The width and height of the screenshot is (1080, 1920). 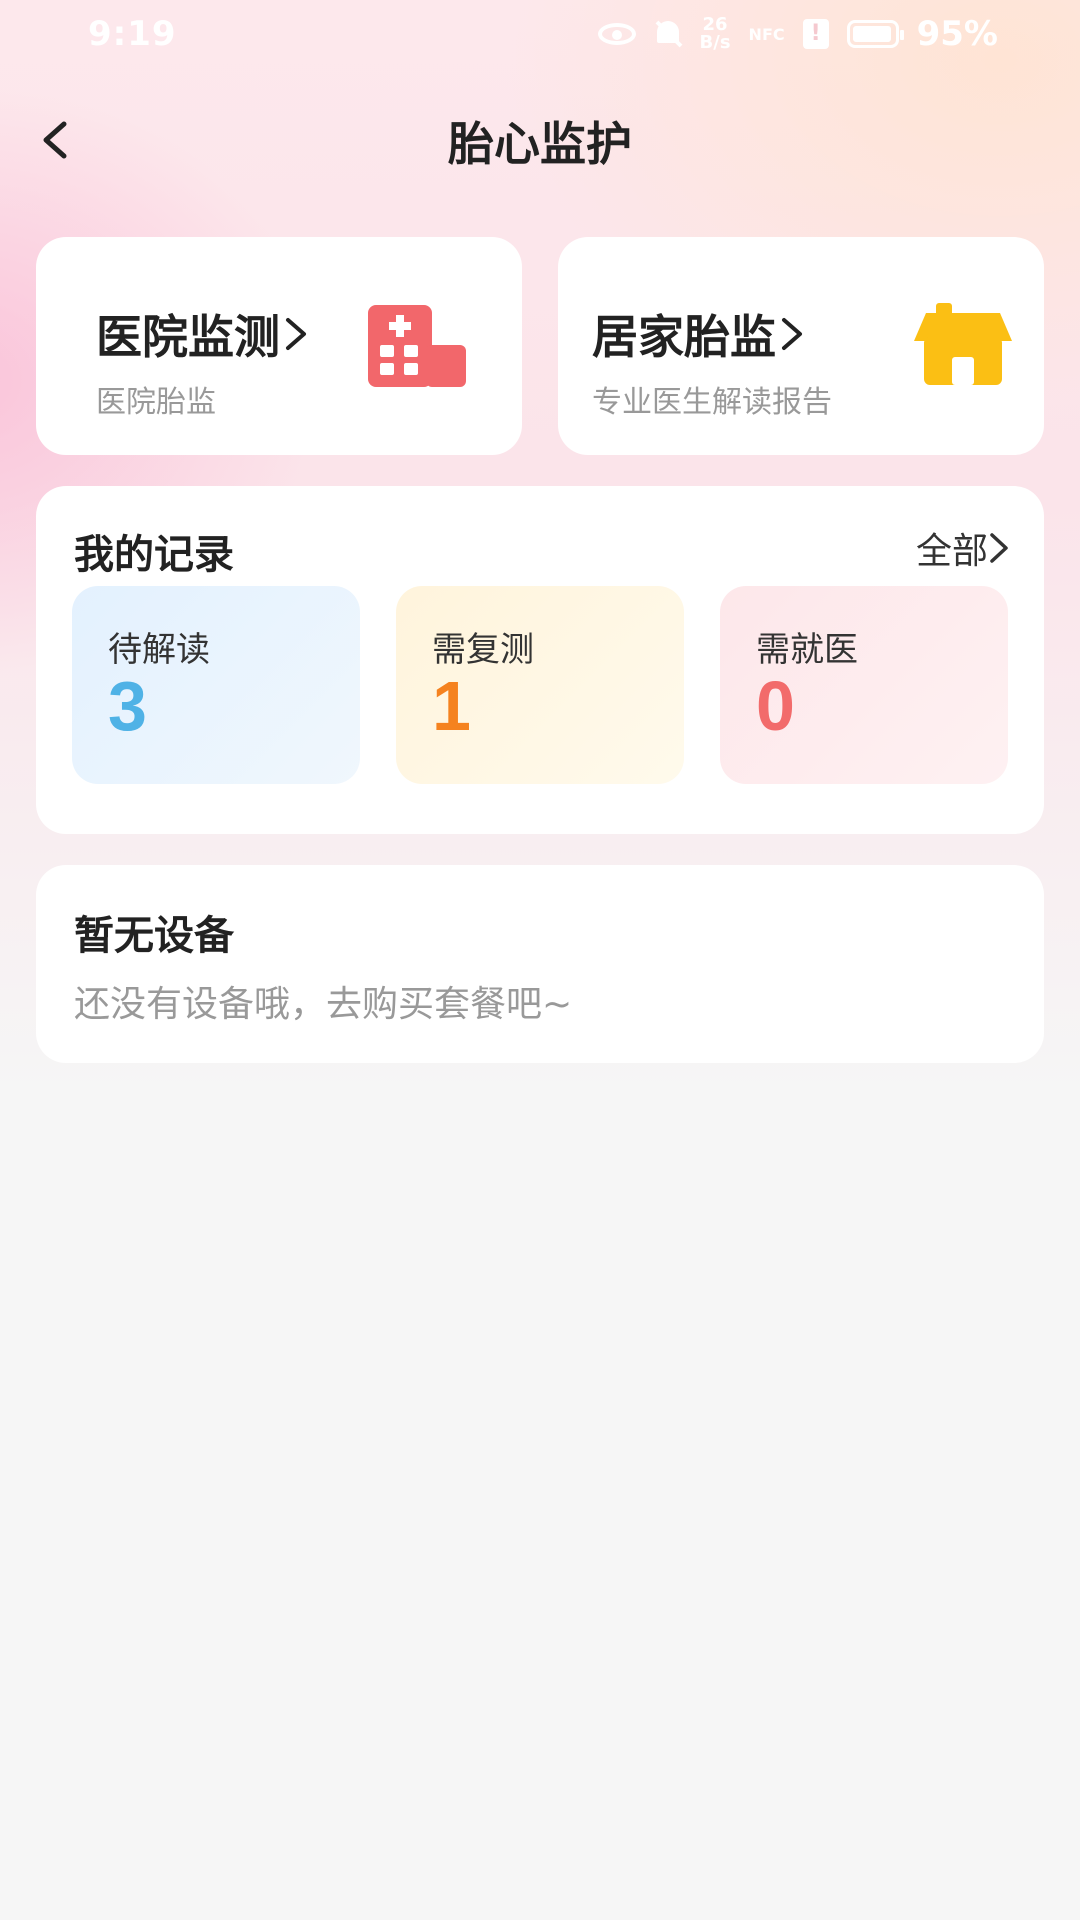 I want to click on hospital-icon, so click(x=417, y=346).